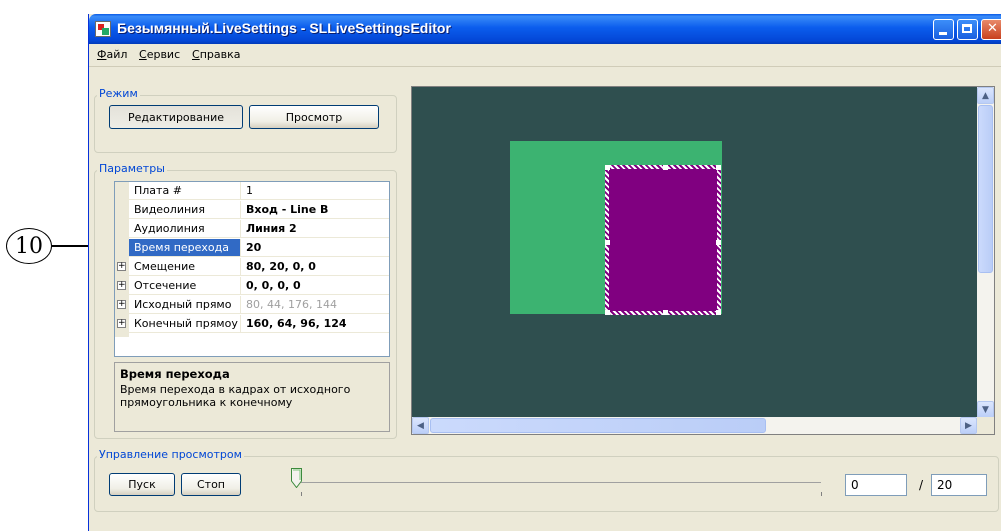  I want to click on property-value: 80, 44, 176, 144, so click(315, 305).